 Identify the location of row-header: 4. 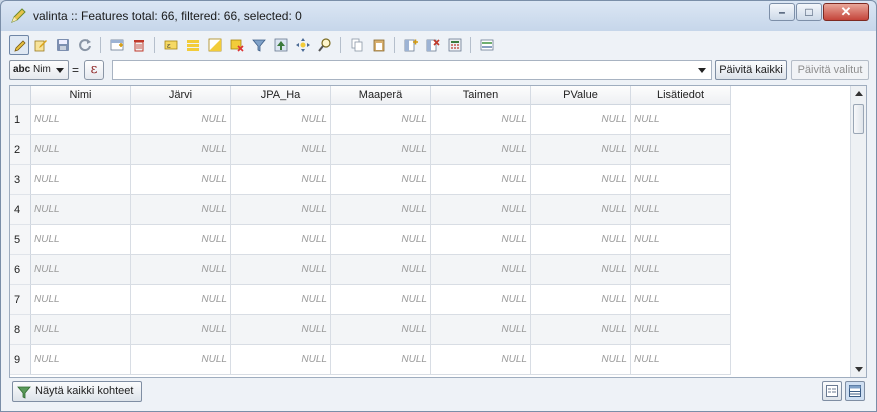
(20, 210).